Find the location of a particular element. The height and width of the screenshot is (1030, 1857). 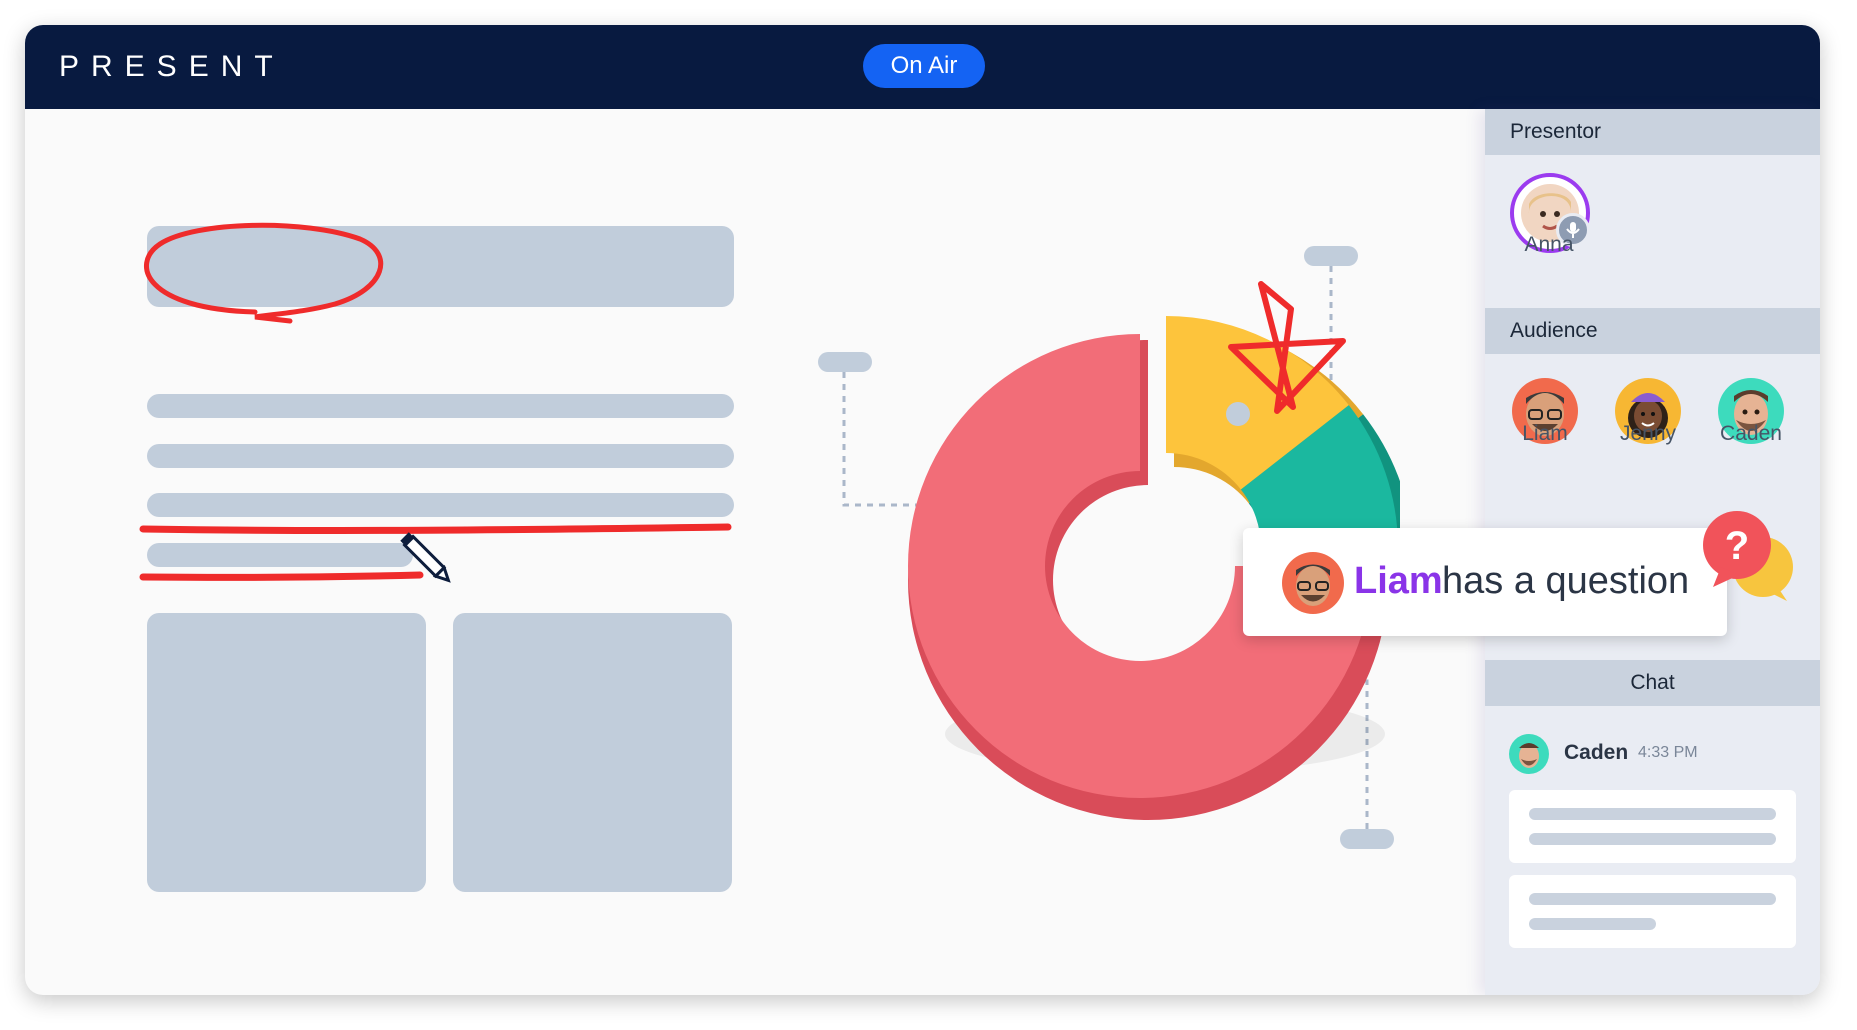

notification-message: has a question is located at coordinates (1566, 581).